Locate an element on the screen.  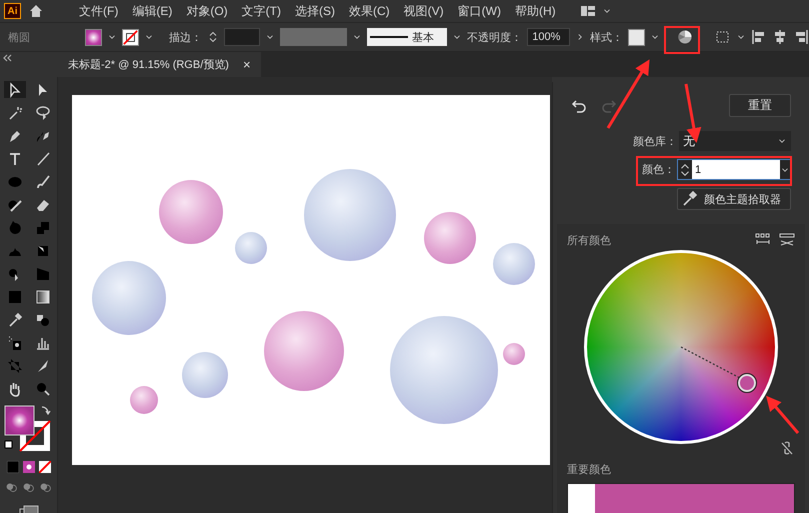
menu-item: 编辑(E) is located at coordinates (152, 11).